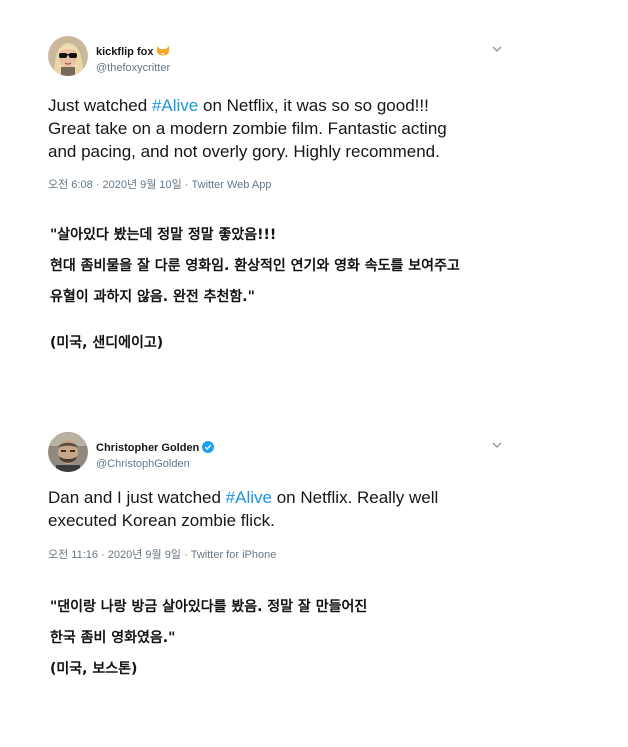 The height and width of the screenshot is (747, 628). Describe the element at coordinates (155, 464) in the screenshot. I see `user-handle: @ChristophGolden` at that location.